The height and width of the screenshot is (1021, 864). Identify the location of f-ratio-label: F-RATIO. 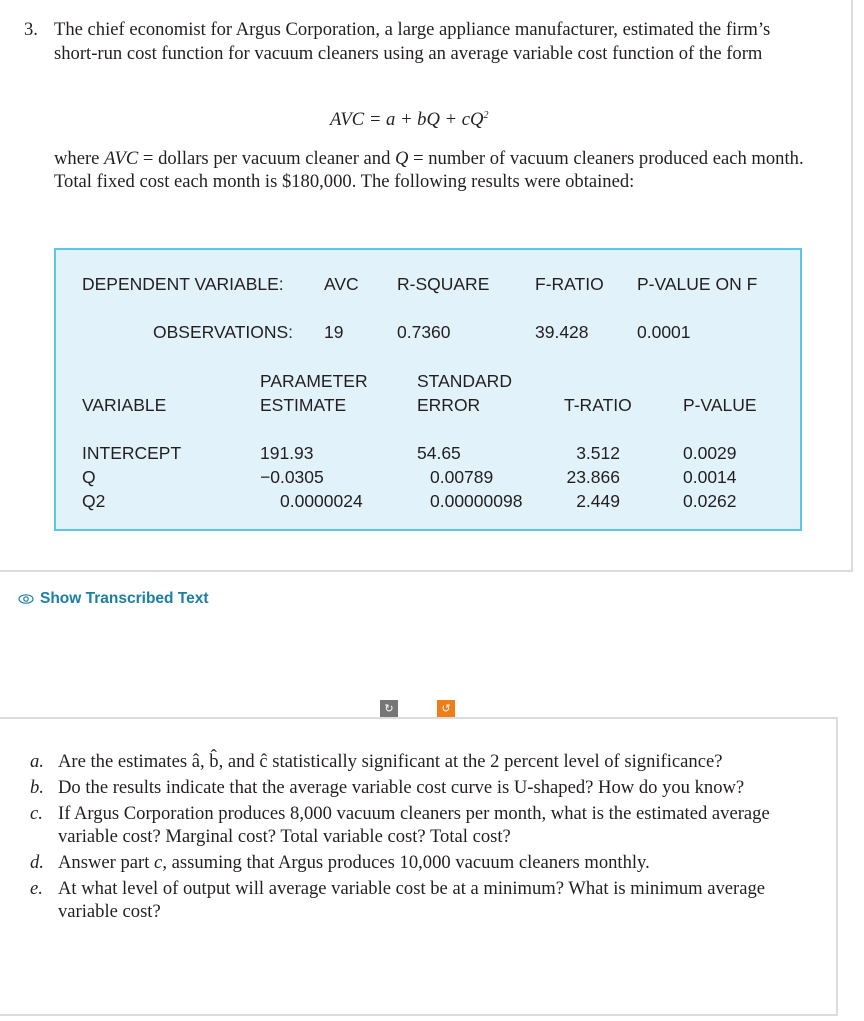
(569, 284).